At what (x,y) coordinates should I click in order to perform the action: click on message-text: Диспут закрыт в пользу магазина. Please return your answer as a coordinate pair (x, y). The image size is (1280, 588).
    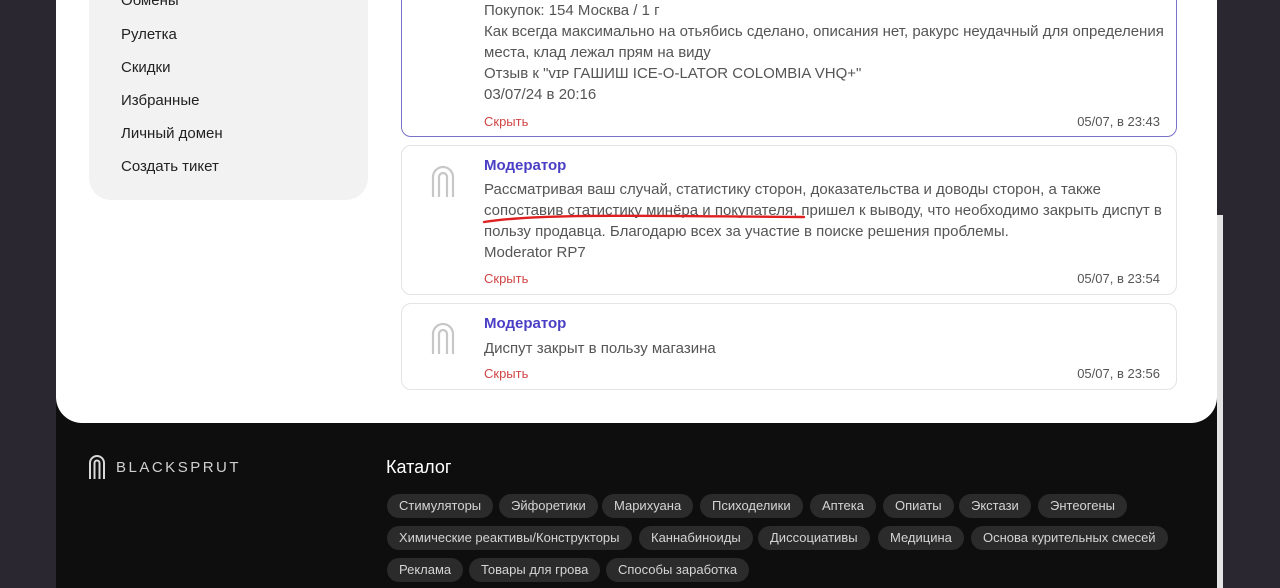
    Looking at the image, I should click on (600, 348).